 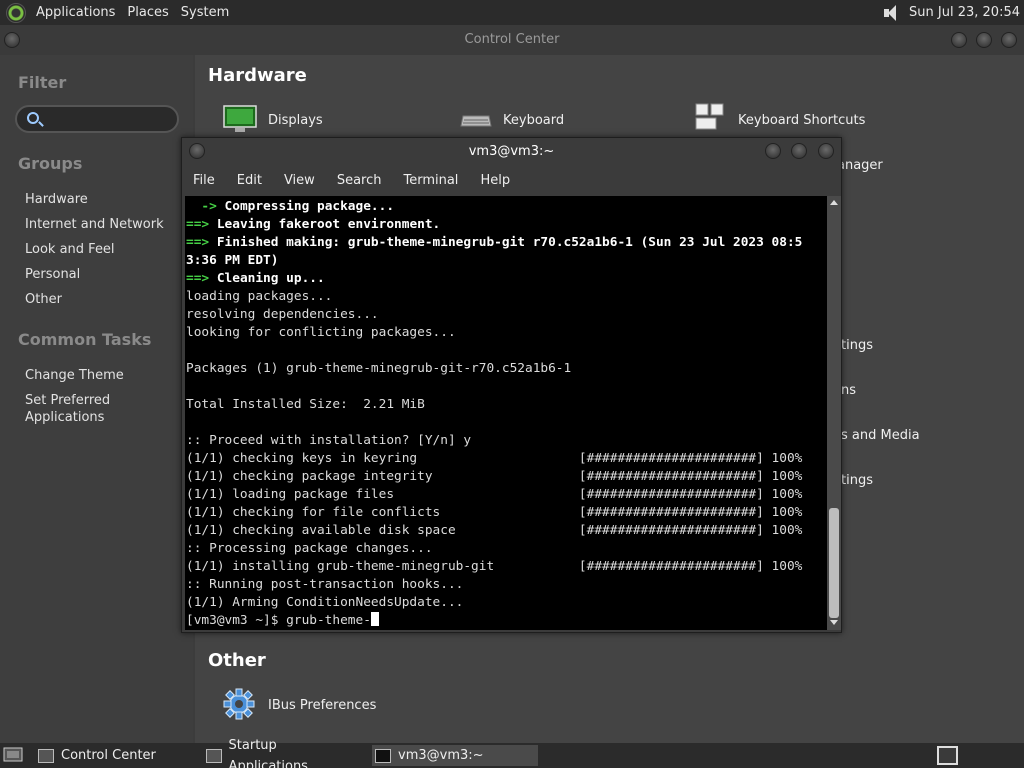 What do you see at coordinates (799, 151) in the screenshot?
I see `terminal-maximize-button` at bounding box center [799, 151].